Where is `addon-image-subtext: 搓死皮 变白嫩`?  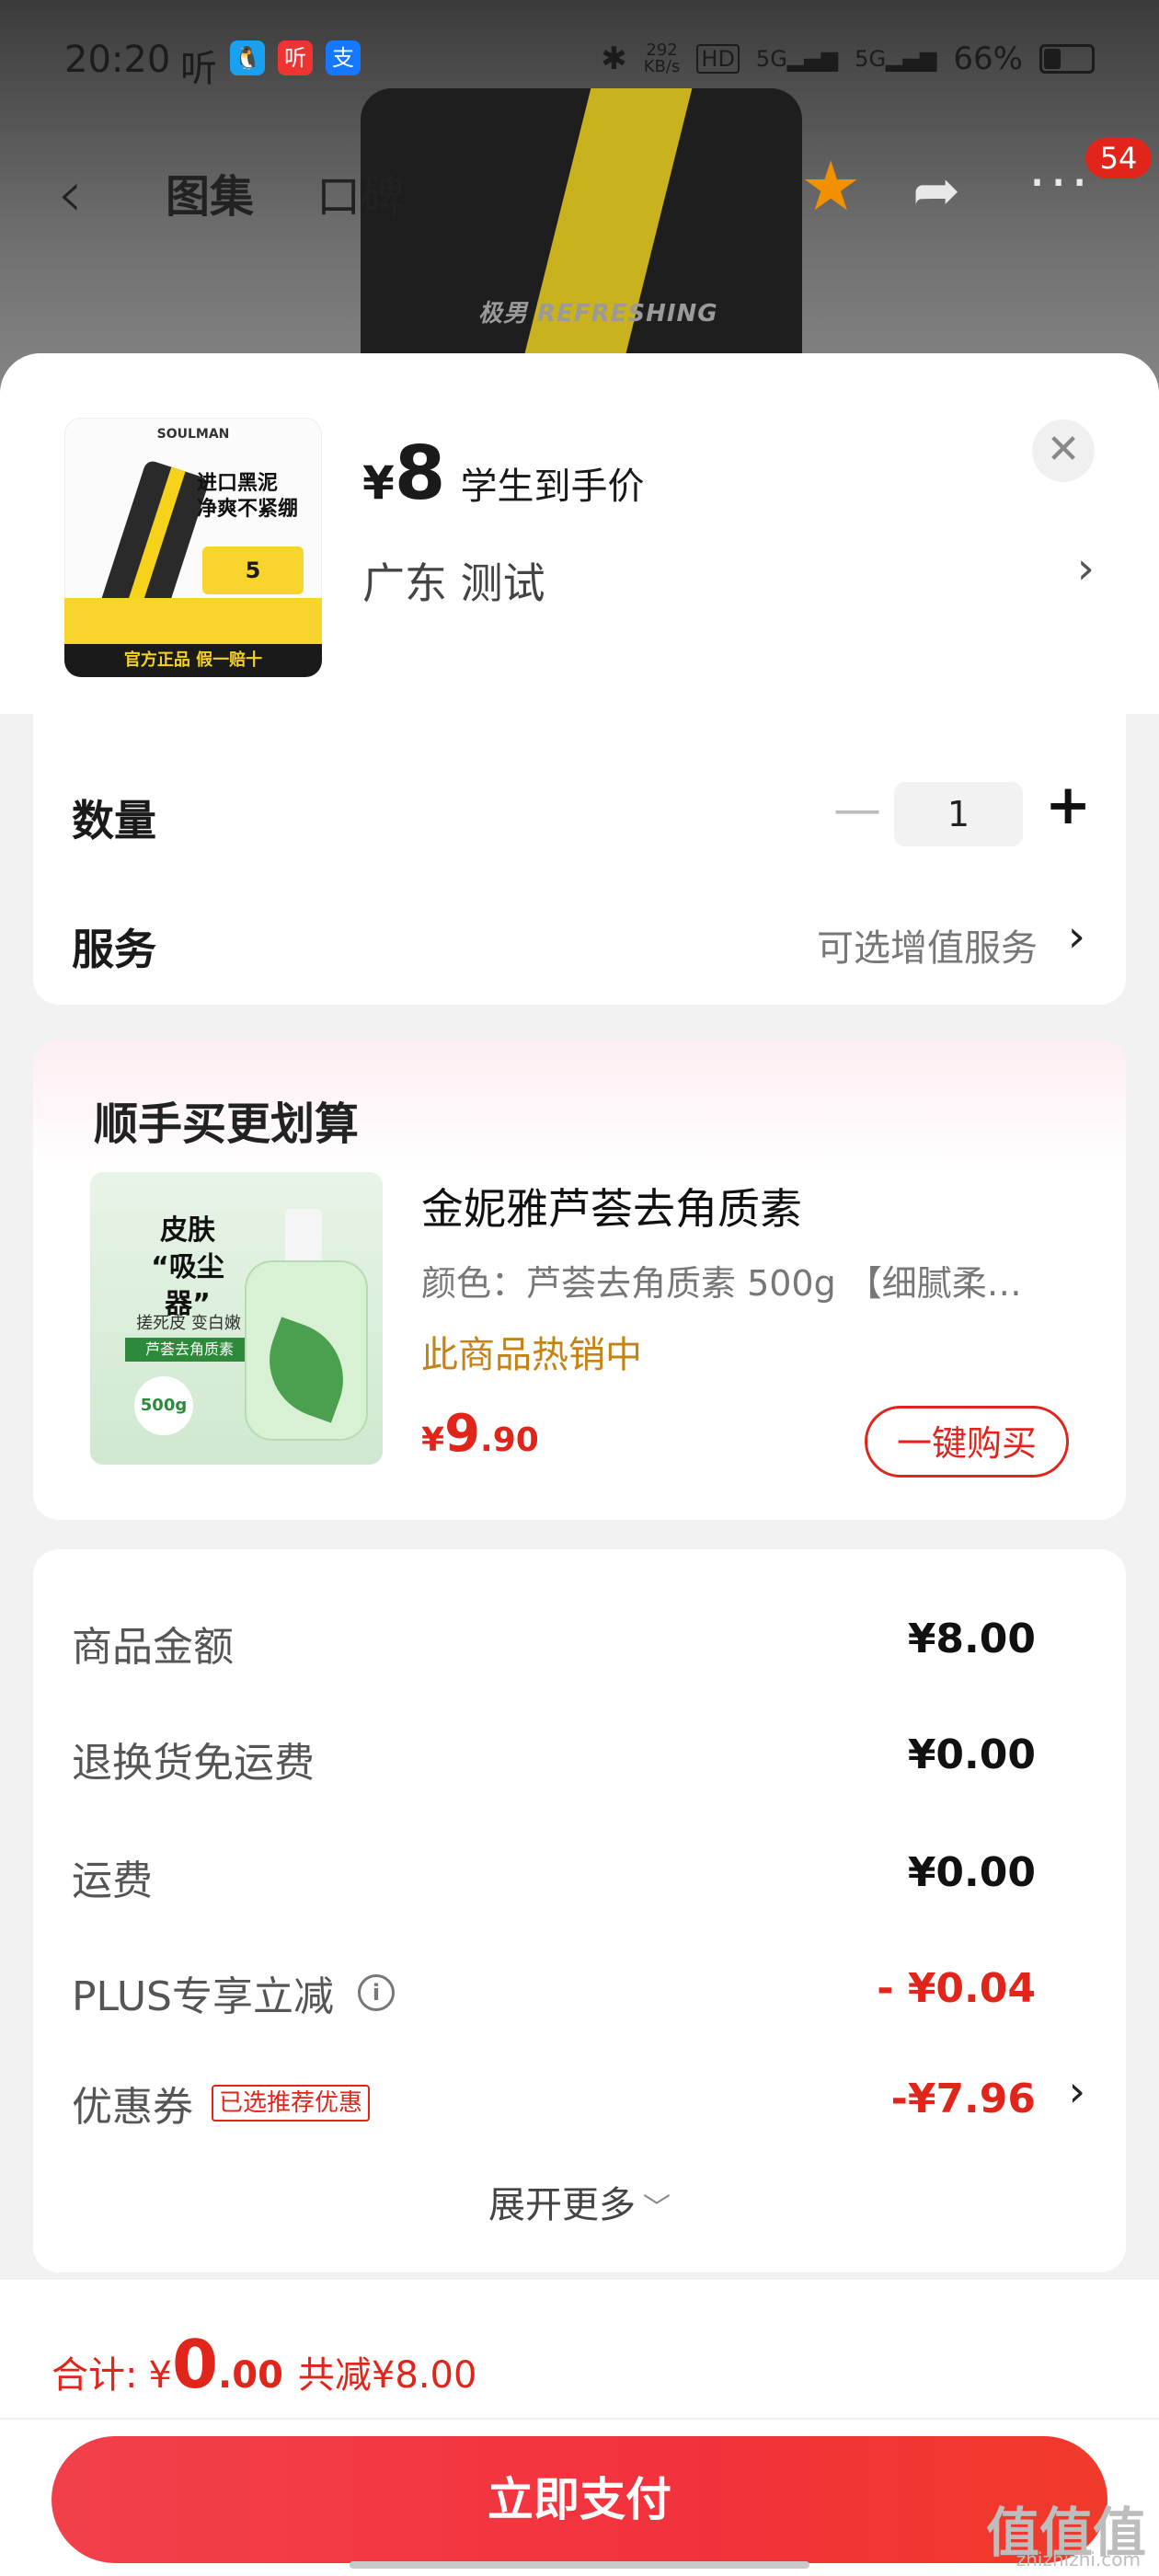 addon-image-subtext: 搓死皮 变白嫩 is located at coordinates (188, 1323).